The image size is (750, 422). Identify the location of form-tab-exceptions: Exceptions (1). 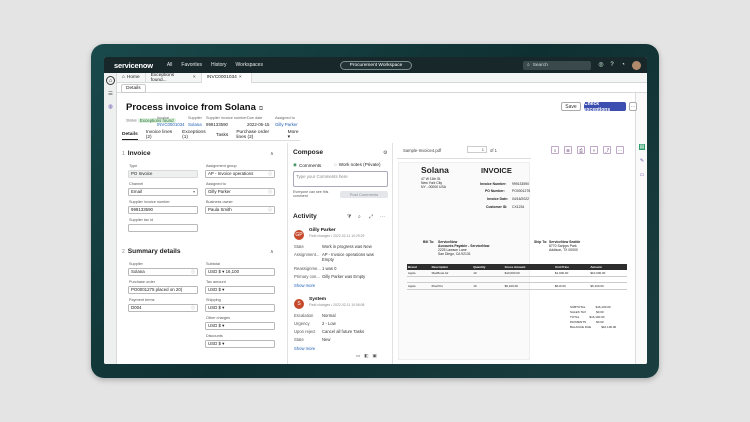
(195, 136).